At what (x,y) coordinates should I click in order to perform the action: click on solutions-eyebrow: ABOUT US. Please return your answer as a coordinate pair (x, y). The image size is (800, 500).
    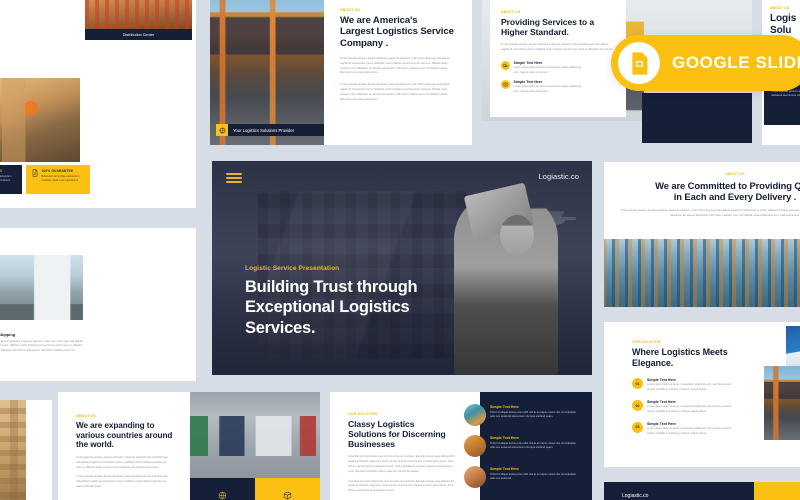
    Looking at the image, I should click on (780, 8).